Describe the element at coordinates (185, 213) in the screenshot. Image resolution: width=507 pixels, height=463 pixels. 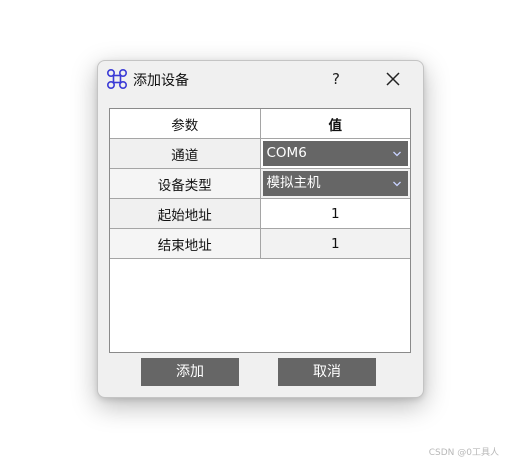
I see `row-label-start-address: 起始地址` at that location.